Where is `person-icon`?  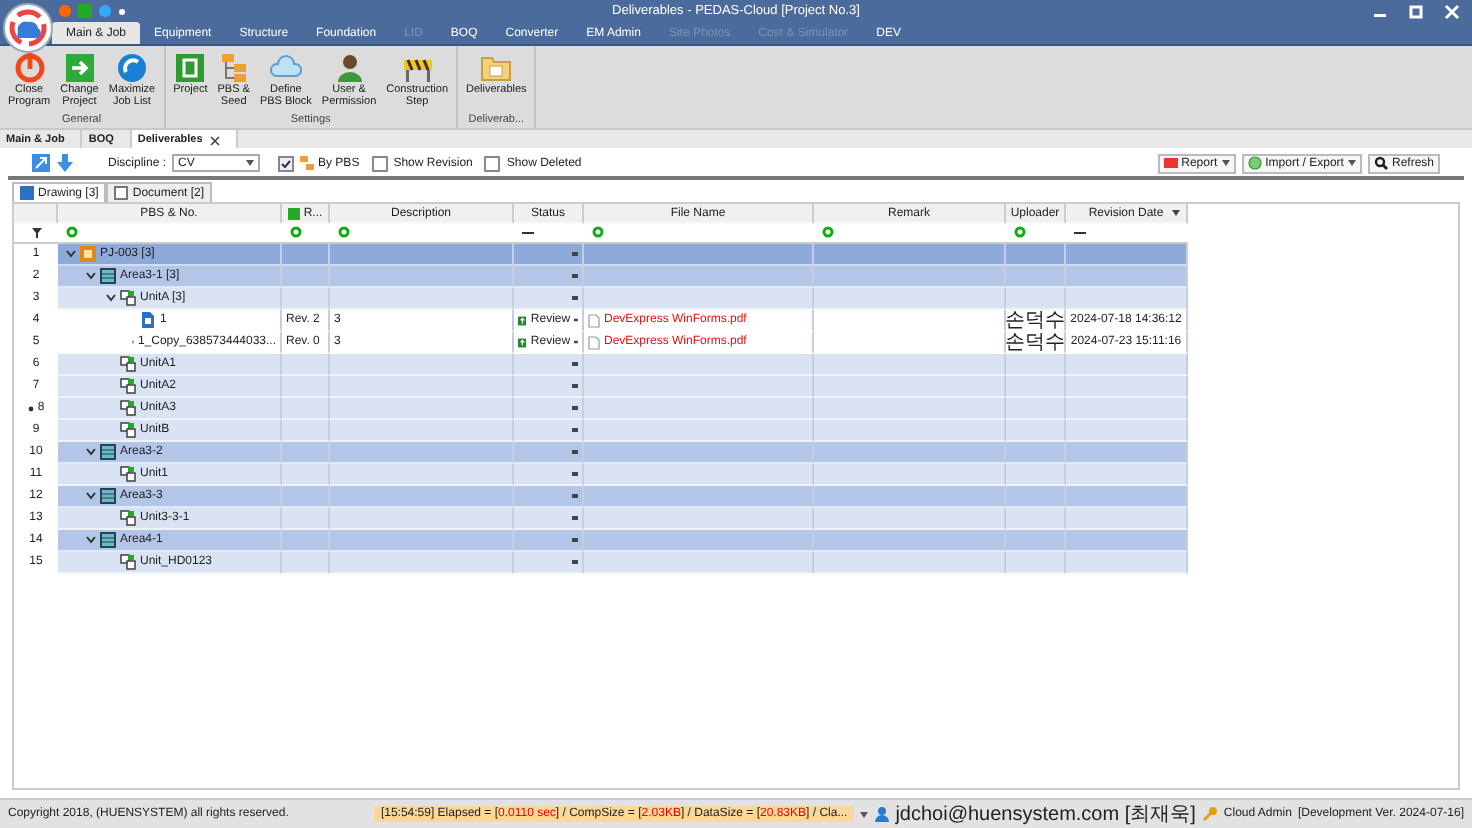 person-icon is located at coordinates (349, 68).